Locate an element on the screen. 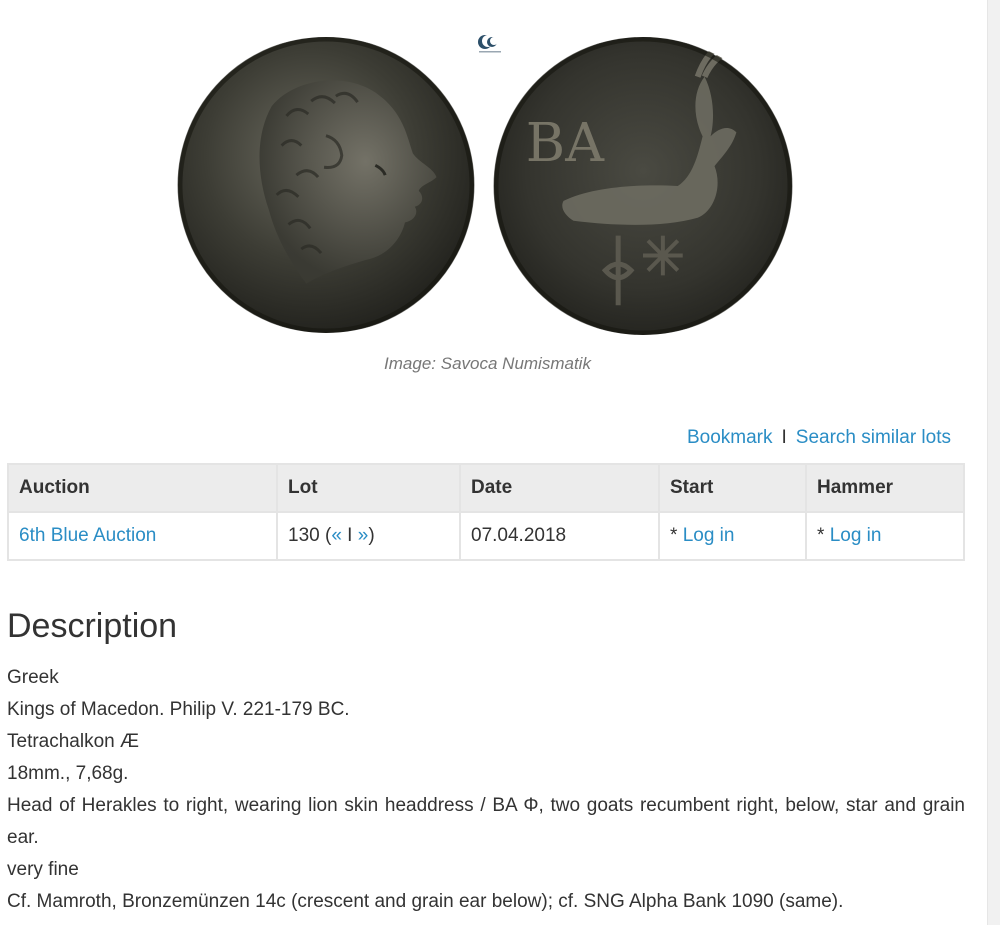 The image size is (1000, 925). image-caption: Image: Savoca Numismatik is located at coordinates (487, 363).